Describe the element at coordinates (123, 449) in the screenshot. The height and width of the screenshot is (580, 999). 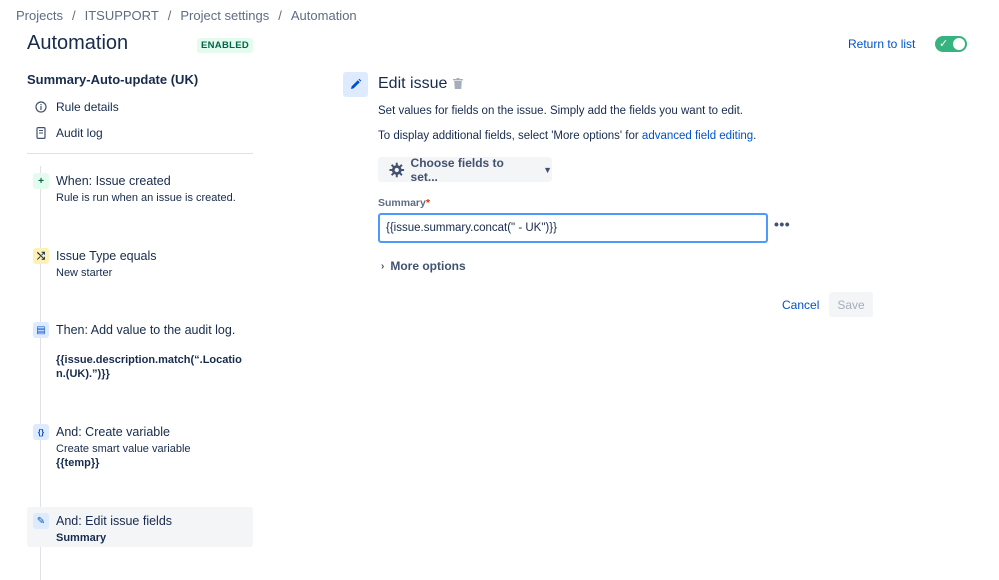
I see `step-subtitle: Create smart value variable` at that location.